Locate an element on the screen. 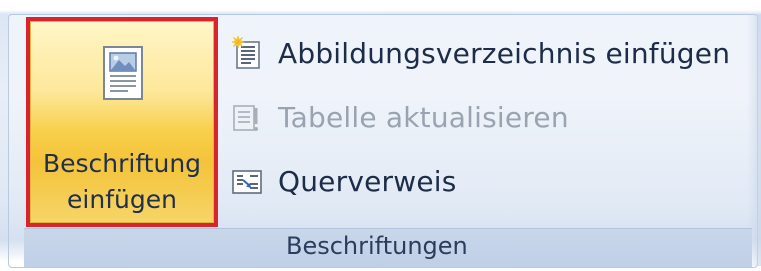 The height and width of the screenshot is (271, 761). update-table-label: Tabelle aktualisieren is located at coordinates (423, 117).